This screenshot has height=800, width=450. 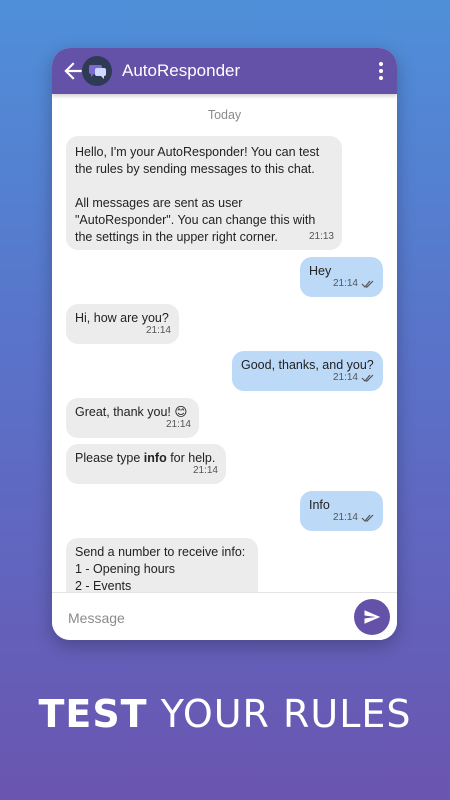 I want to click on send-icon, so click(x=372, y=617).